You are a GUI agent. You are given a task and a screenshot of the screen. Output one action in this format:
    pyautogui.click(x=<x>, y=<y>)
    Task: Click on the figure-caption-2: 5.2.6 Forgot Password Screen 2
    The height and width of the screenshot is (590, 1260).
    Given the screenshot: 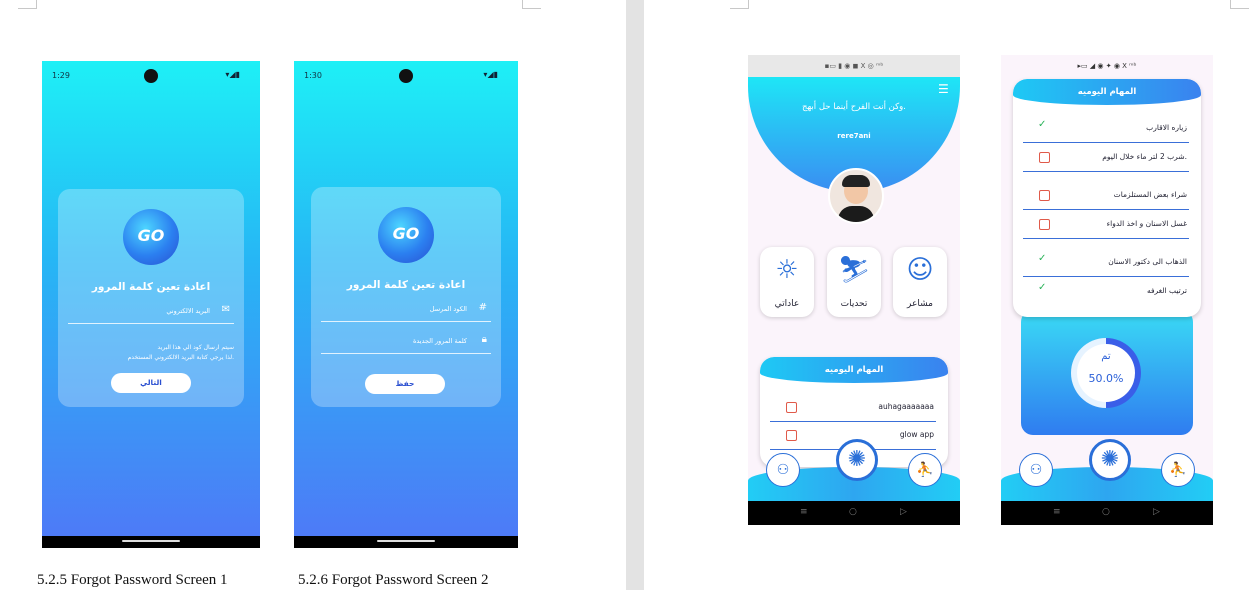 What is the action you would take?
    pyautogui.click(x=393, y=580)
    